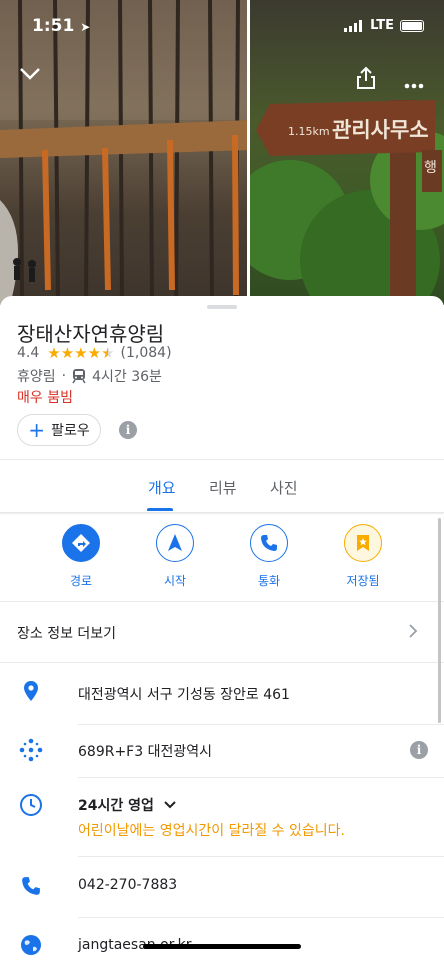 The width and height of the screenshot is (444, 960). I want to click on follow-label: 팔로우, so click(70, 431).